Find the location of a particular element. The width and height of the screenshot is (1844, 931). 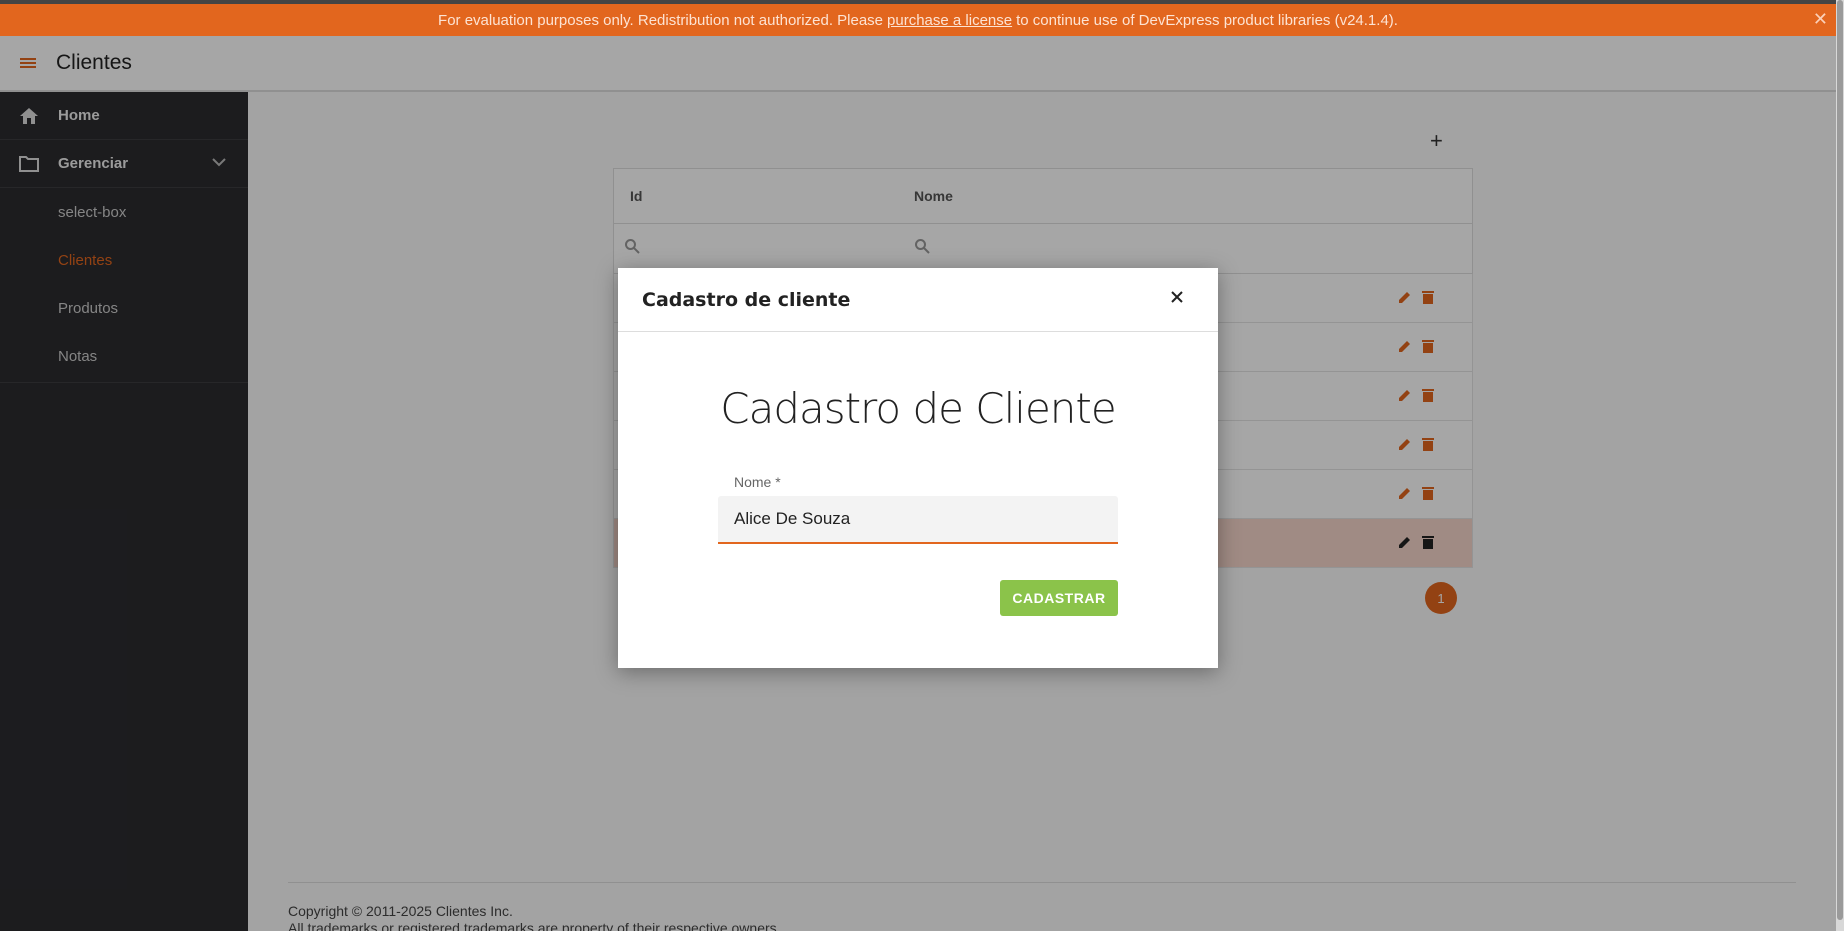

register-button: CADASTRAR is located at coordinates (1059, 598).